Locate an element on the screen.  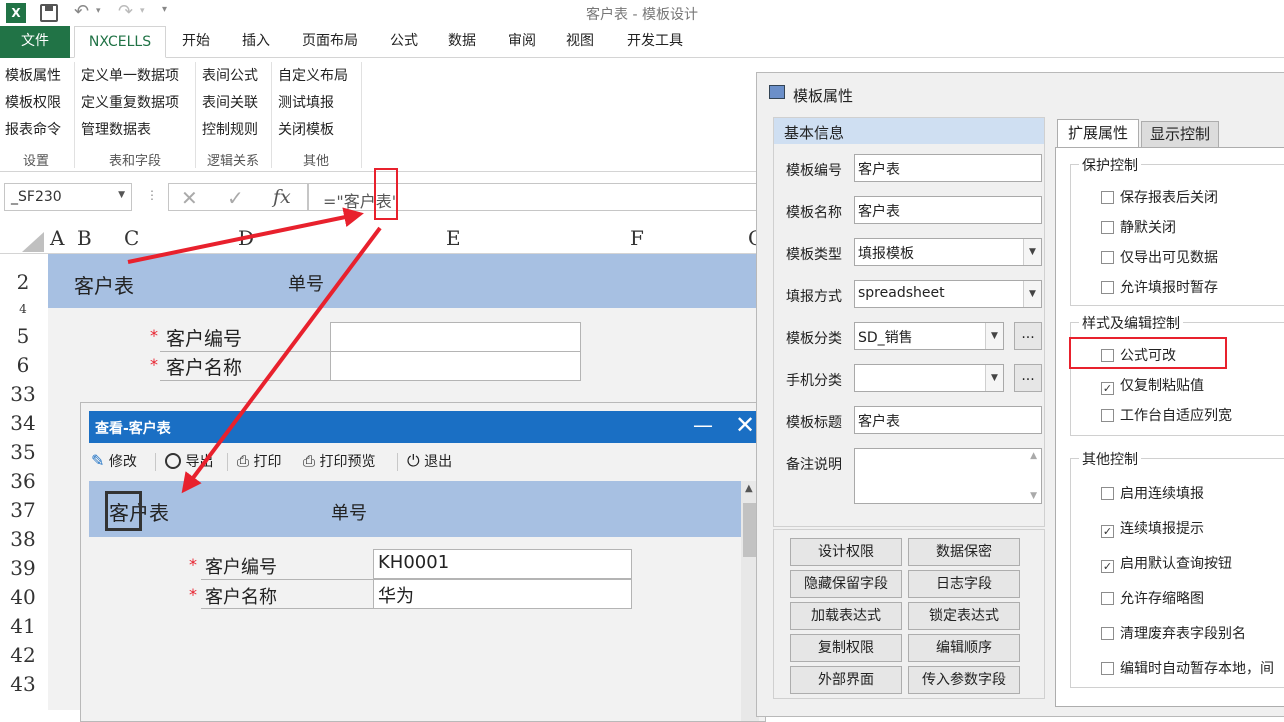
ribbon-btn-define-repeat: 定义重复数据项 is located at coordinates (130, 102).